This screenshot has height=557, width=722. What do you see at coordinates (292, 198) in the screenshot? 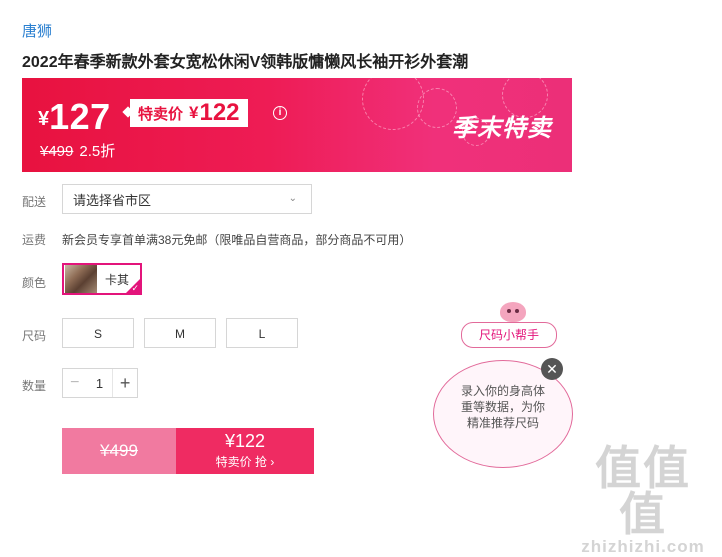
I see `chevron-down-icon: ⌄` at bounding box center [292, 198].